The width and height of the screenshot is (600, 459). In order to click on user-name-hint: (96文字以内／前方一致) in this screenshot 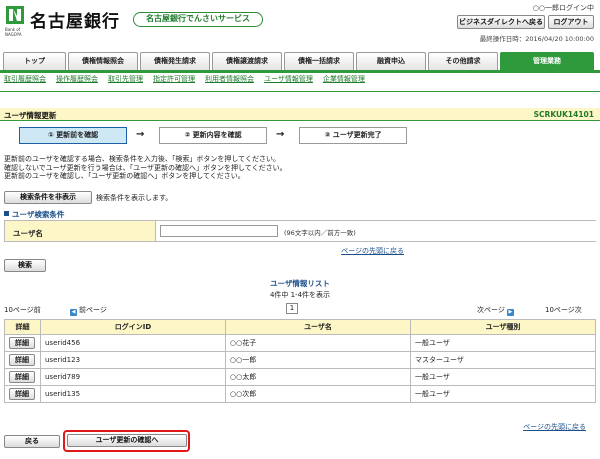, I will do `click(320, 233)`.